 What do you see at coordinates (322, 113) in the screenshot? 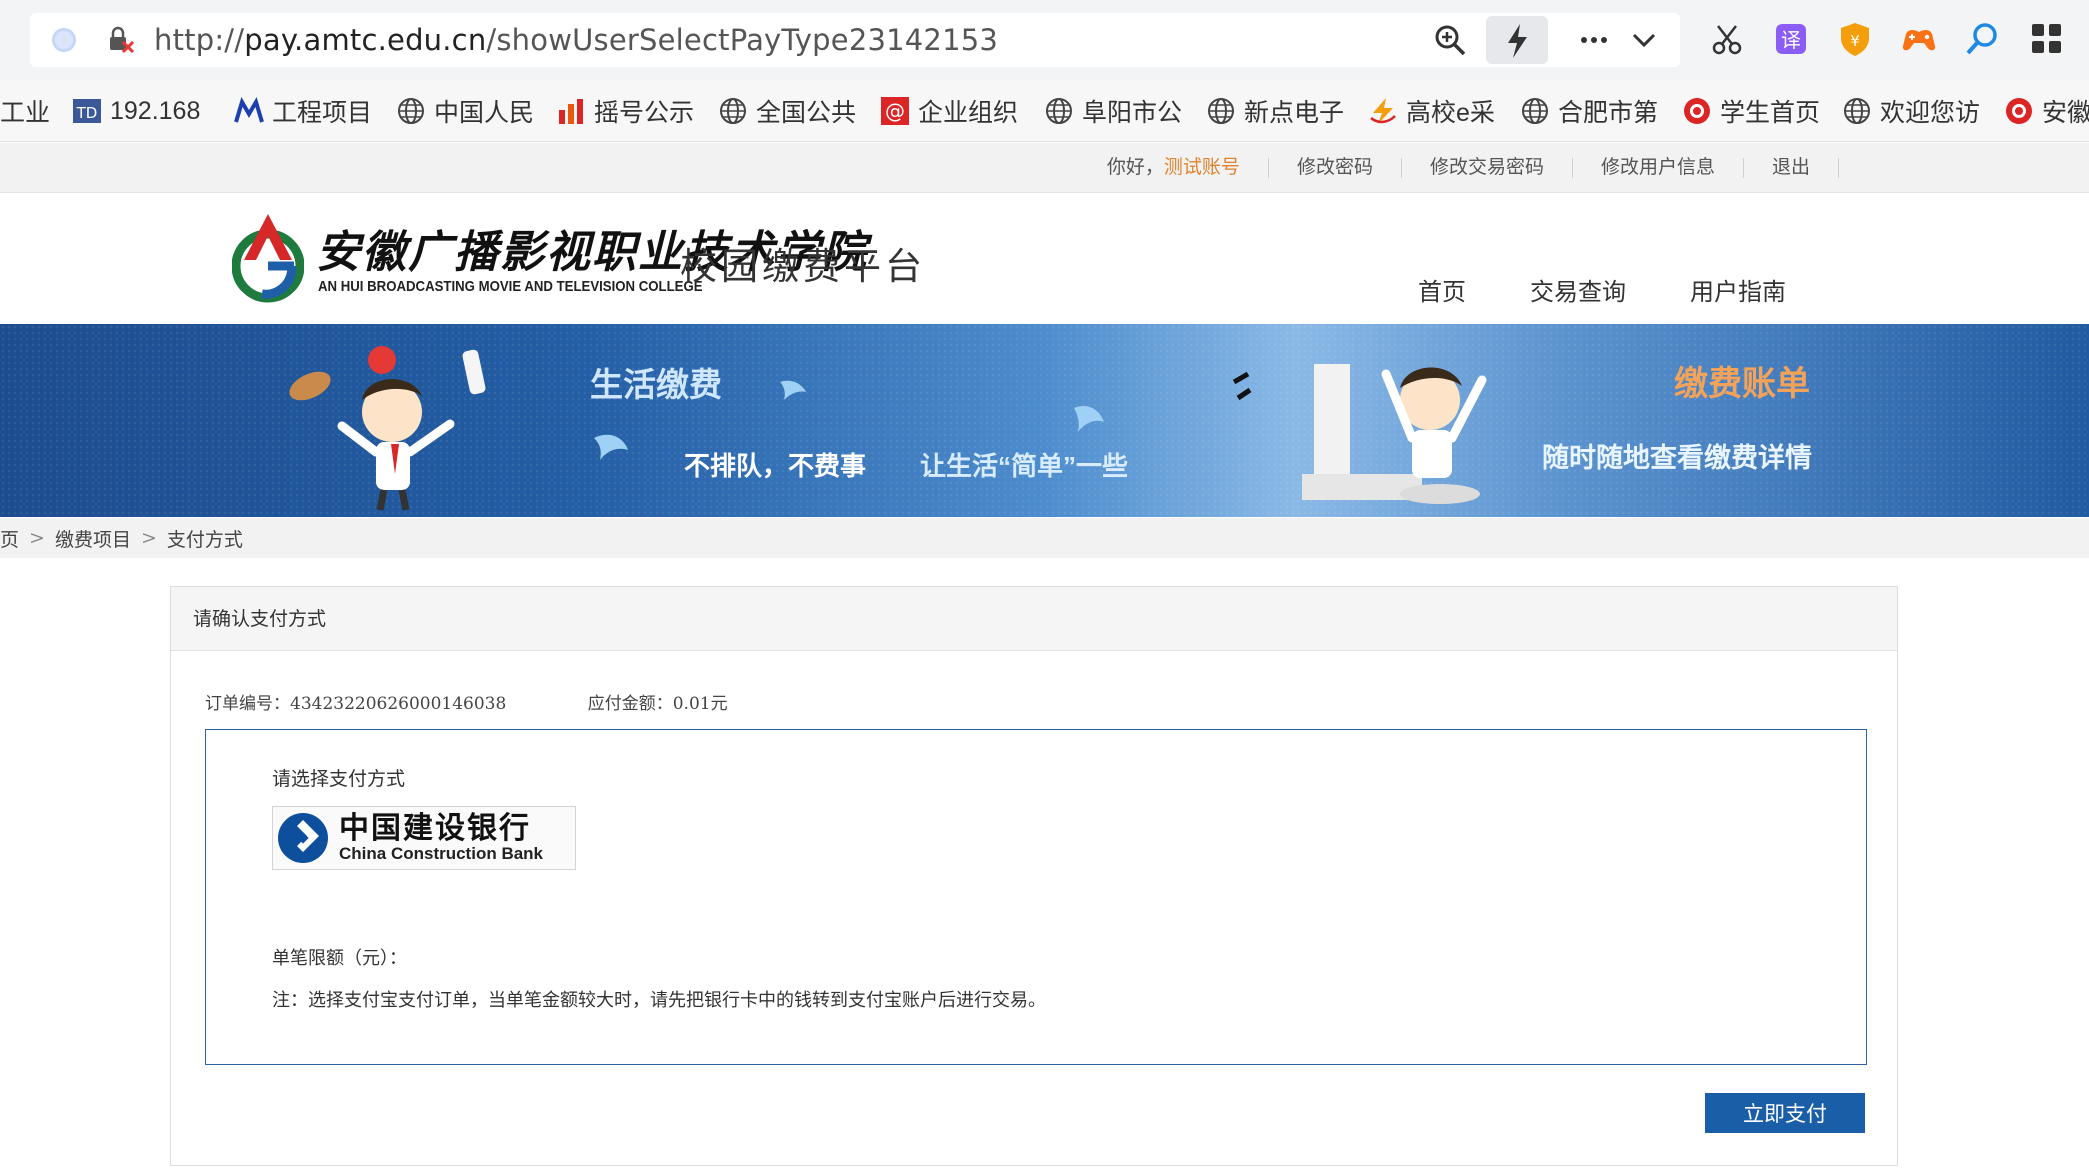
I see `bookmark-label: 工程项目` at bounding box center [322, 113].